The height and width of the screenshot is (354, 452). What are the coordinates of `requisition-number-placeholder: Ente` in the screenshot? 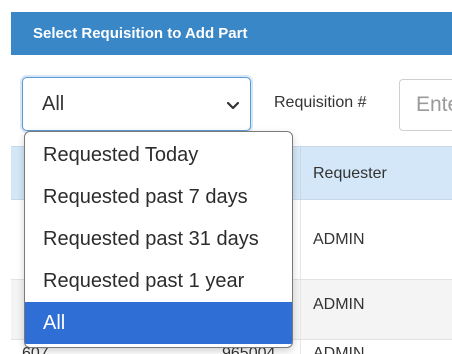 It's located at (434, 104).